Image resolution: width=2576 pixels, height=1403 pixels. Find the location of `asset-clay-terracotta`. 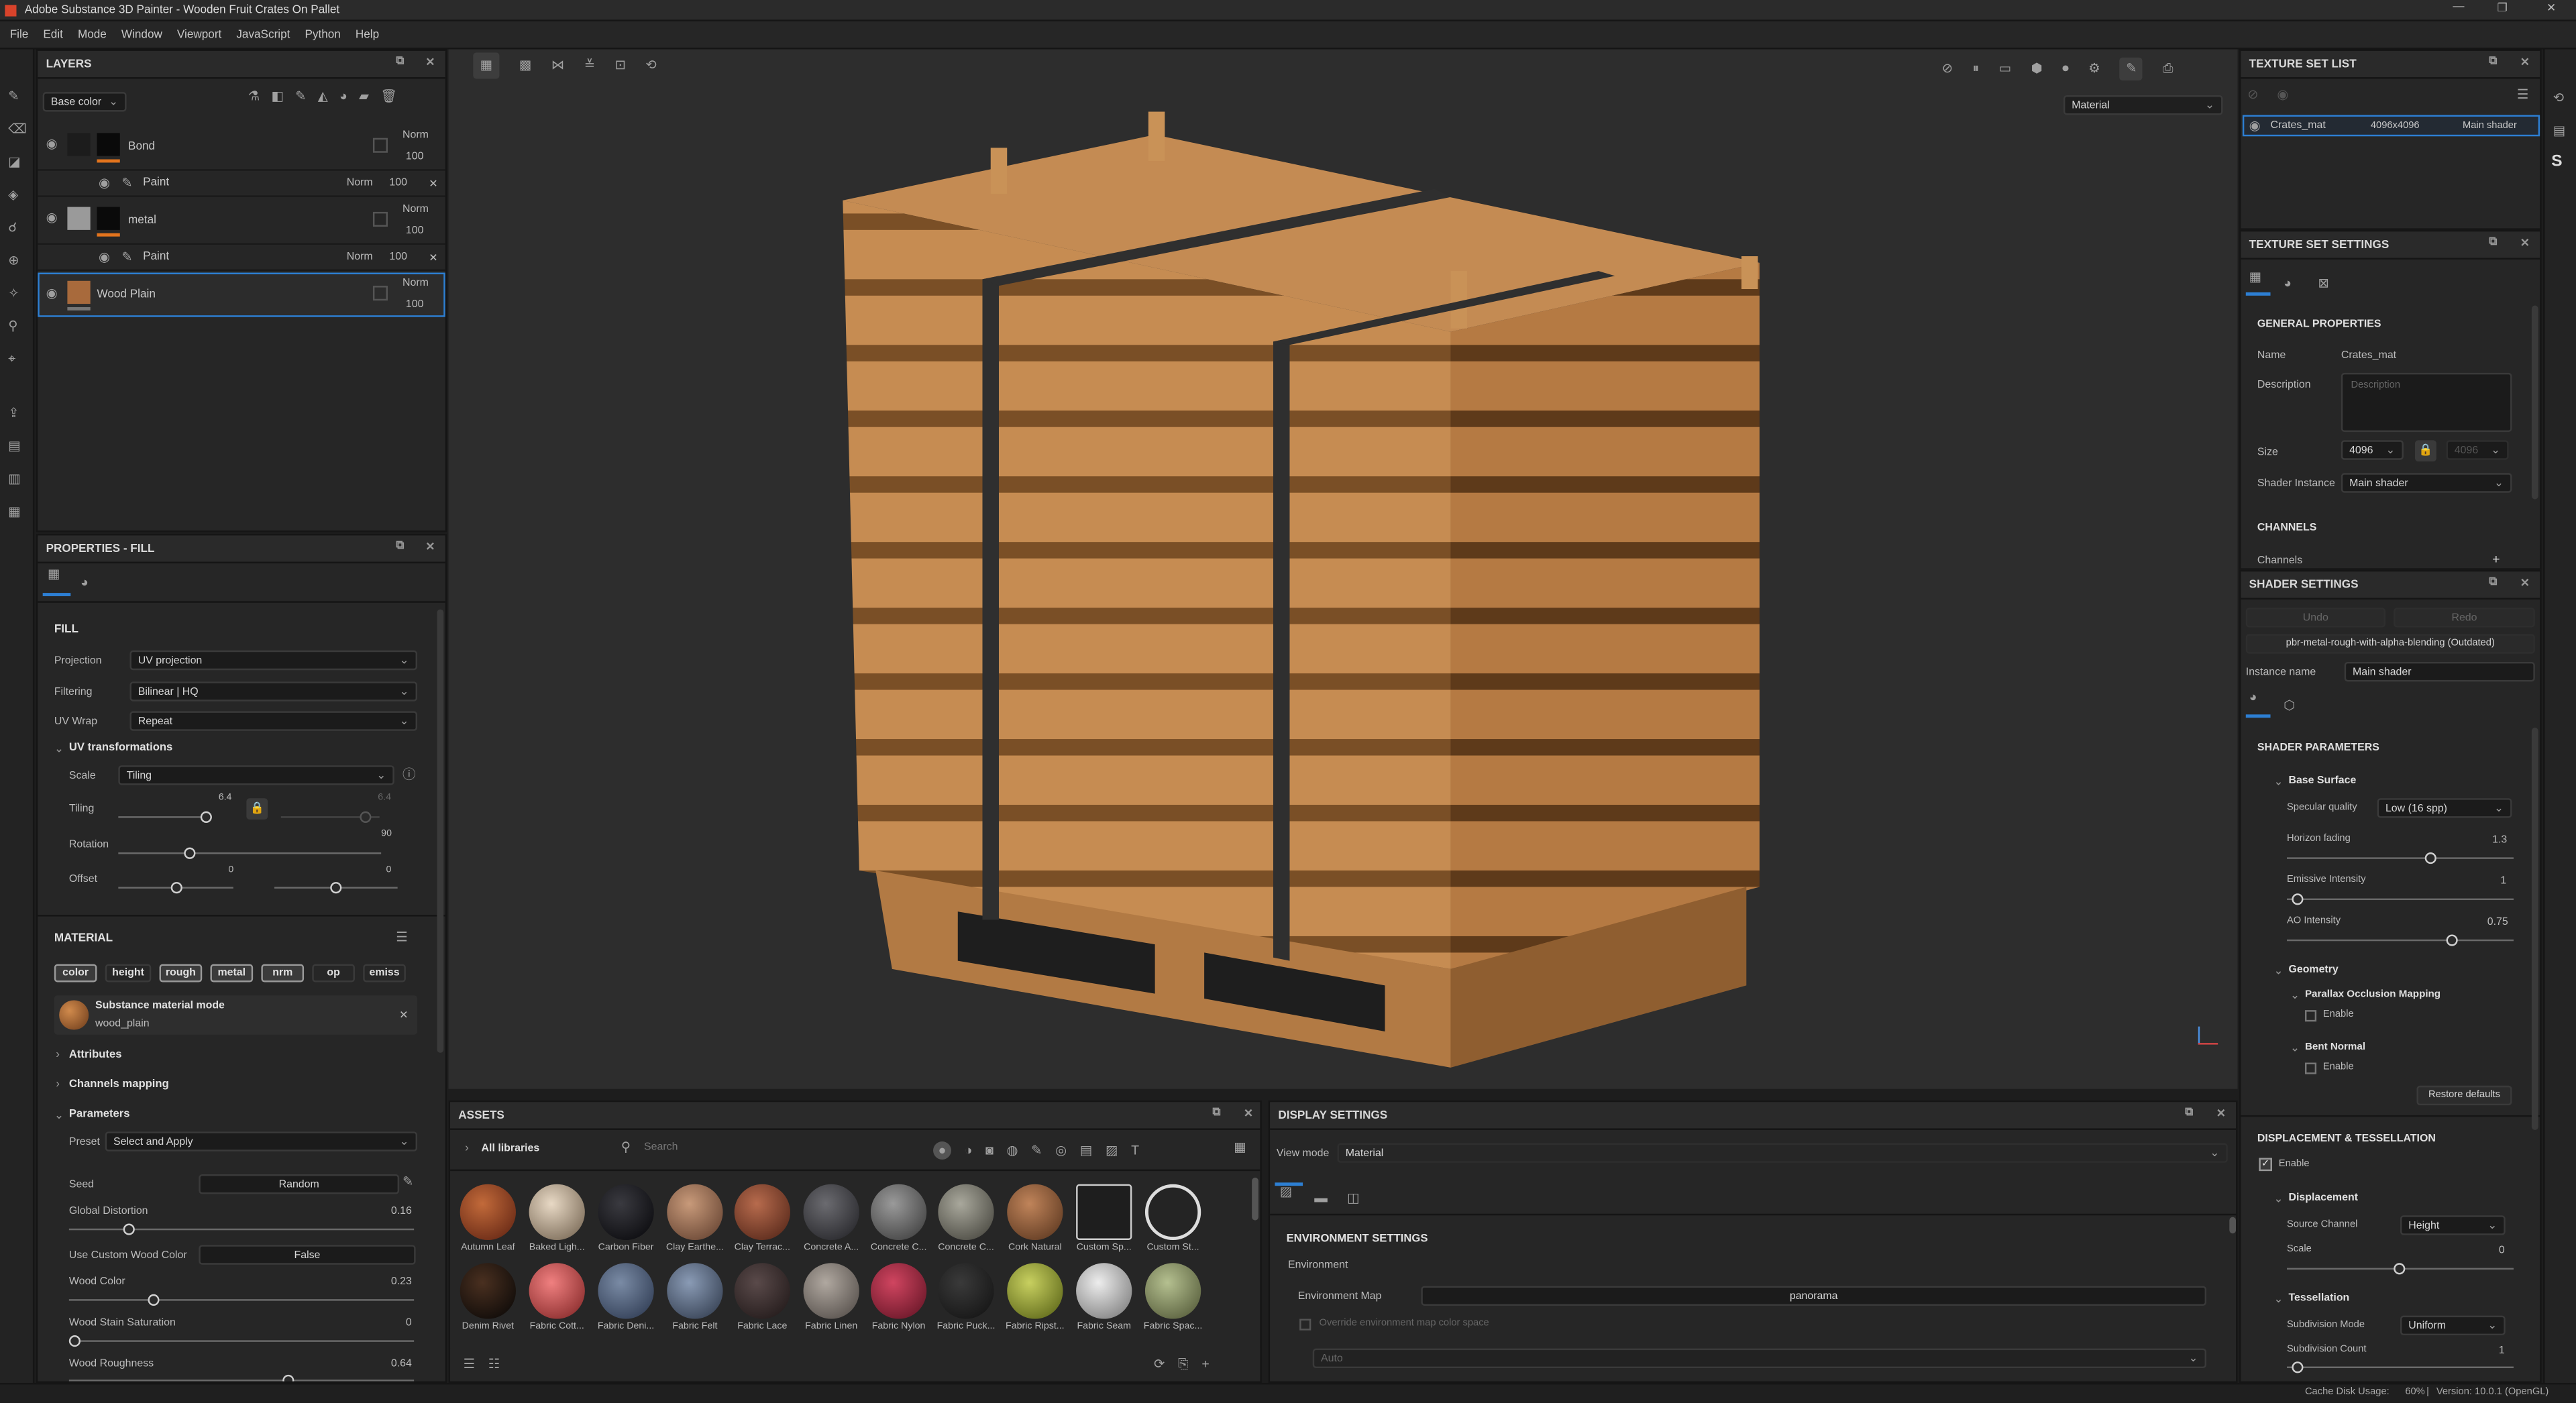

asset-clay-terracotta is located at coordinates (762, 1212).